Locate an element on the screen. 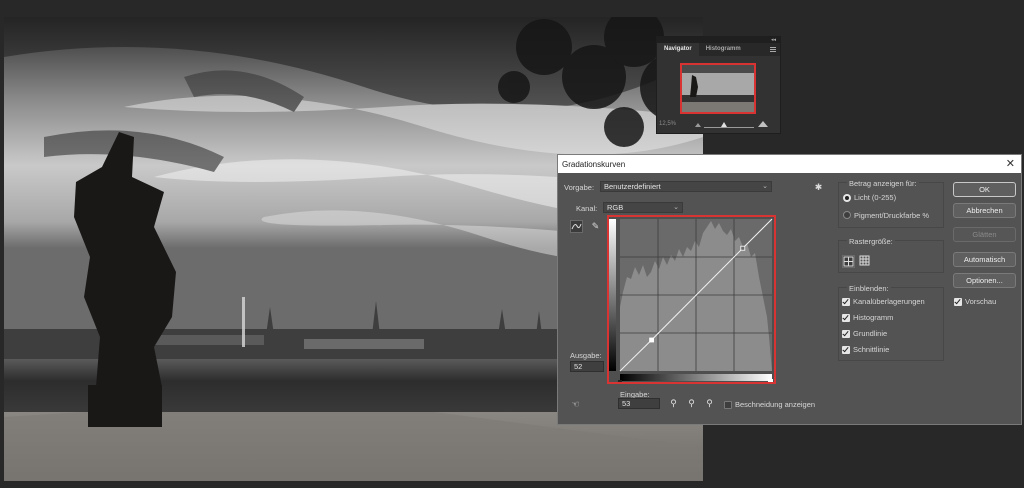 Image resolution: width=1024 pixels, height=488 pixels. thumbnail-photo is located at coordinates (718, 88).